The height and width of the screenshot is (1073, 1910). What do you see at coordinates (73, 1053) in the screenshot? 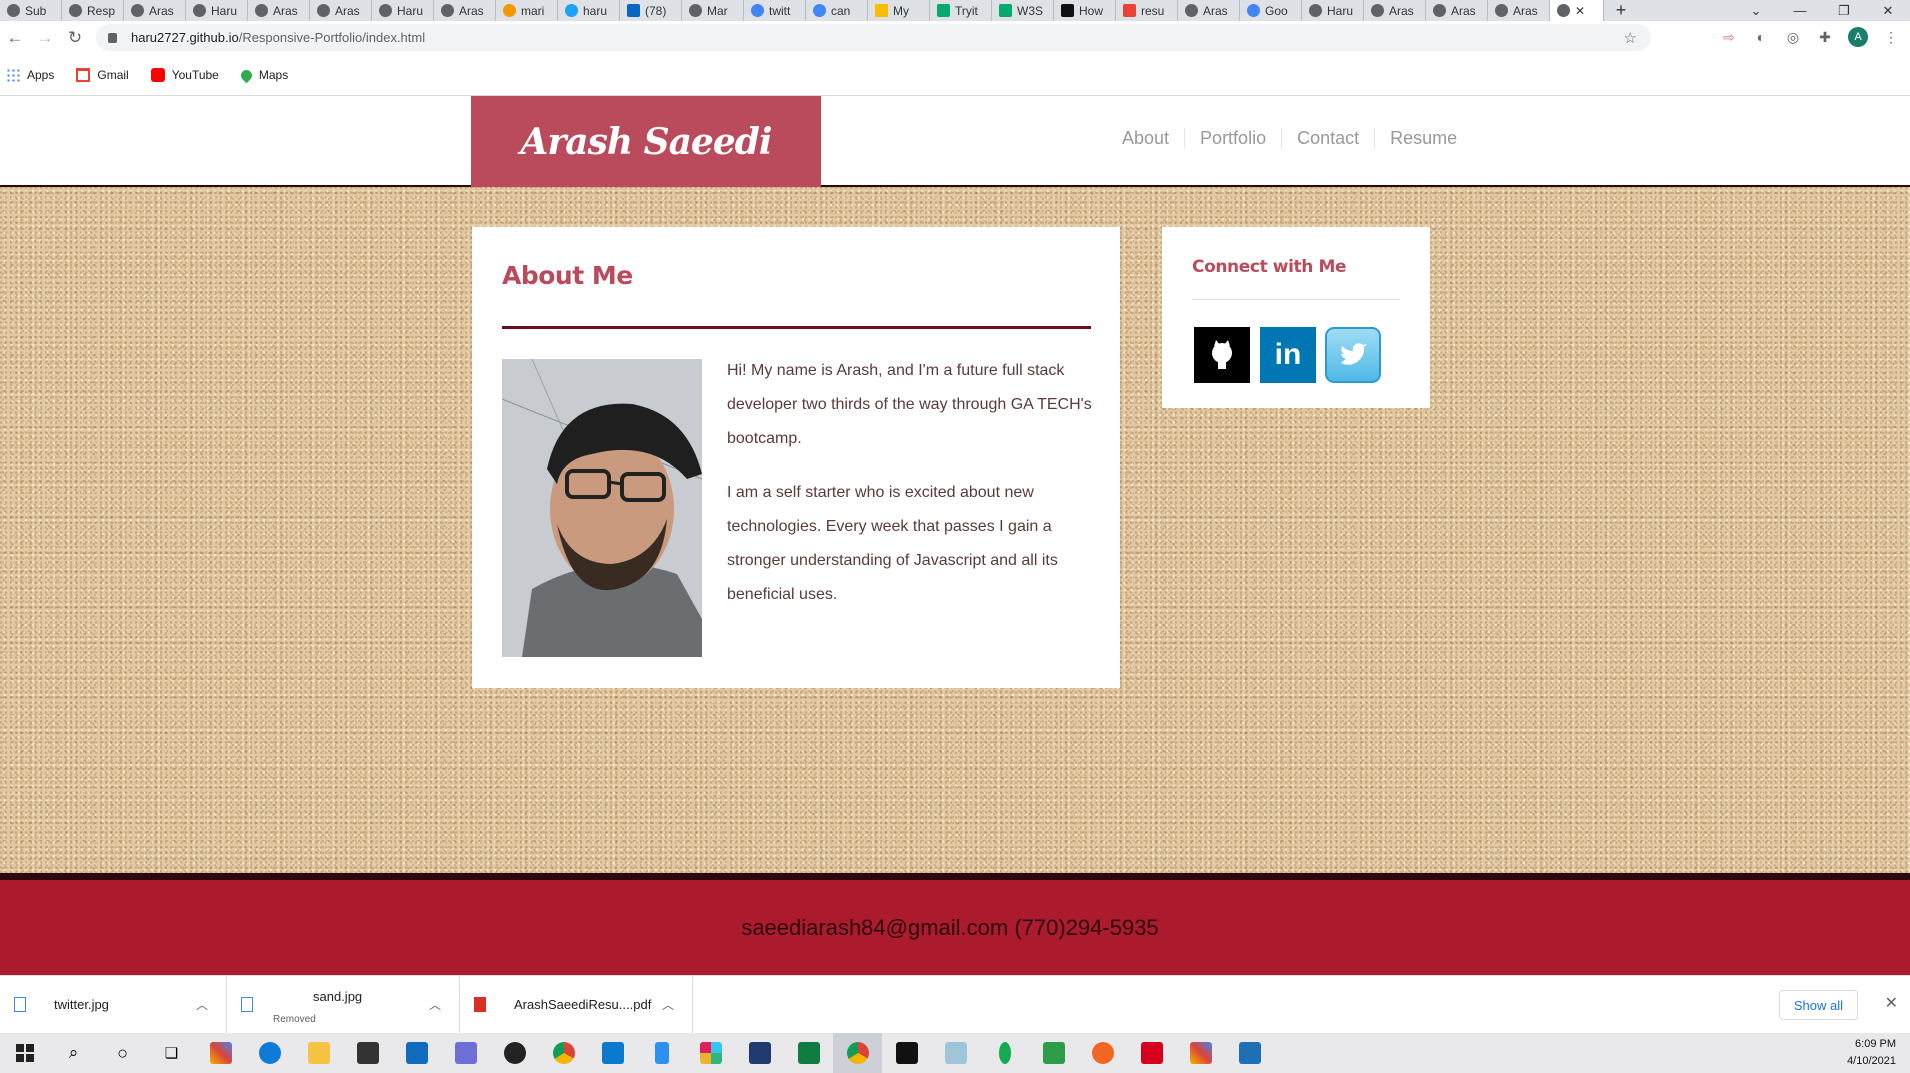
I see `search-icon: ⌕` at bounding box center [73, 1053].